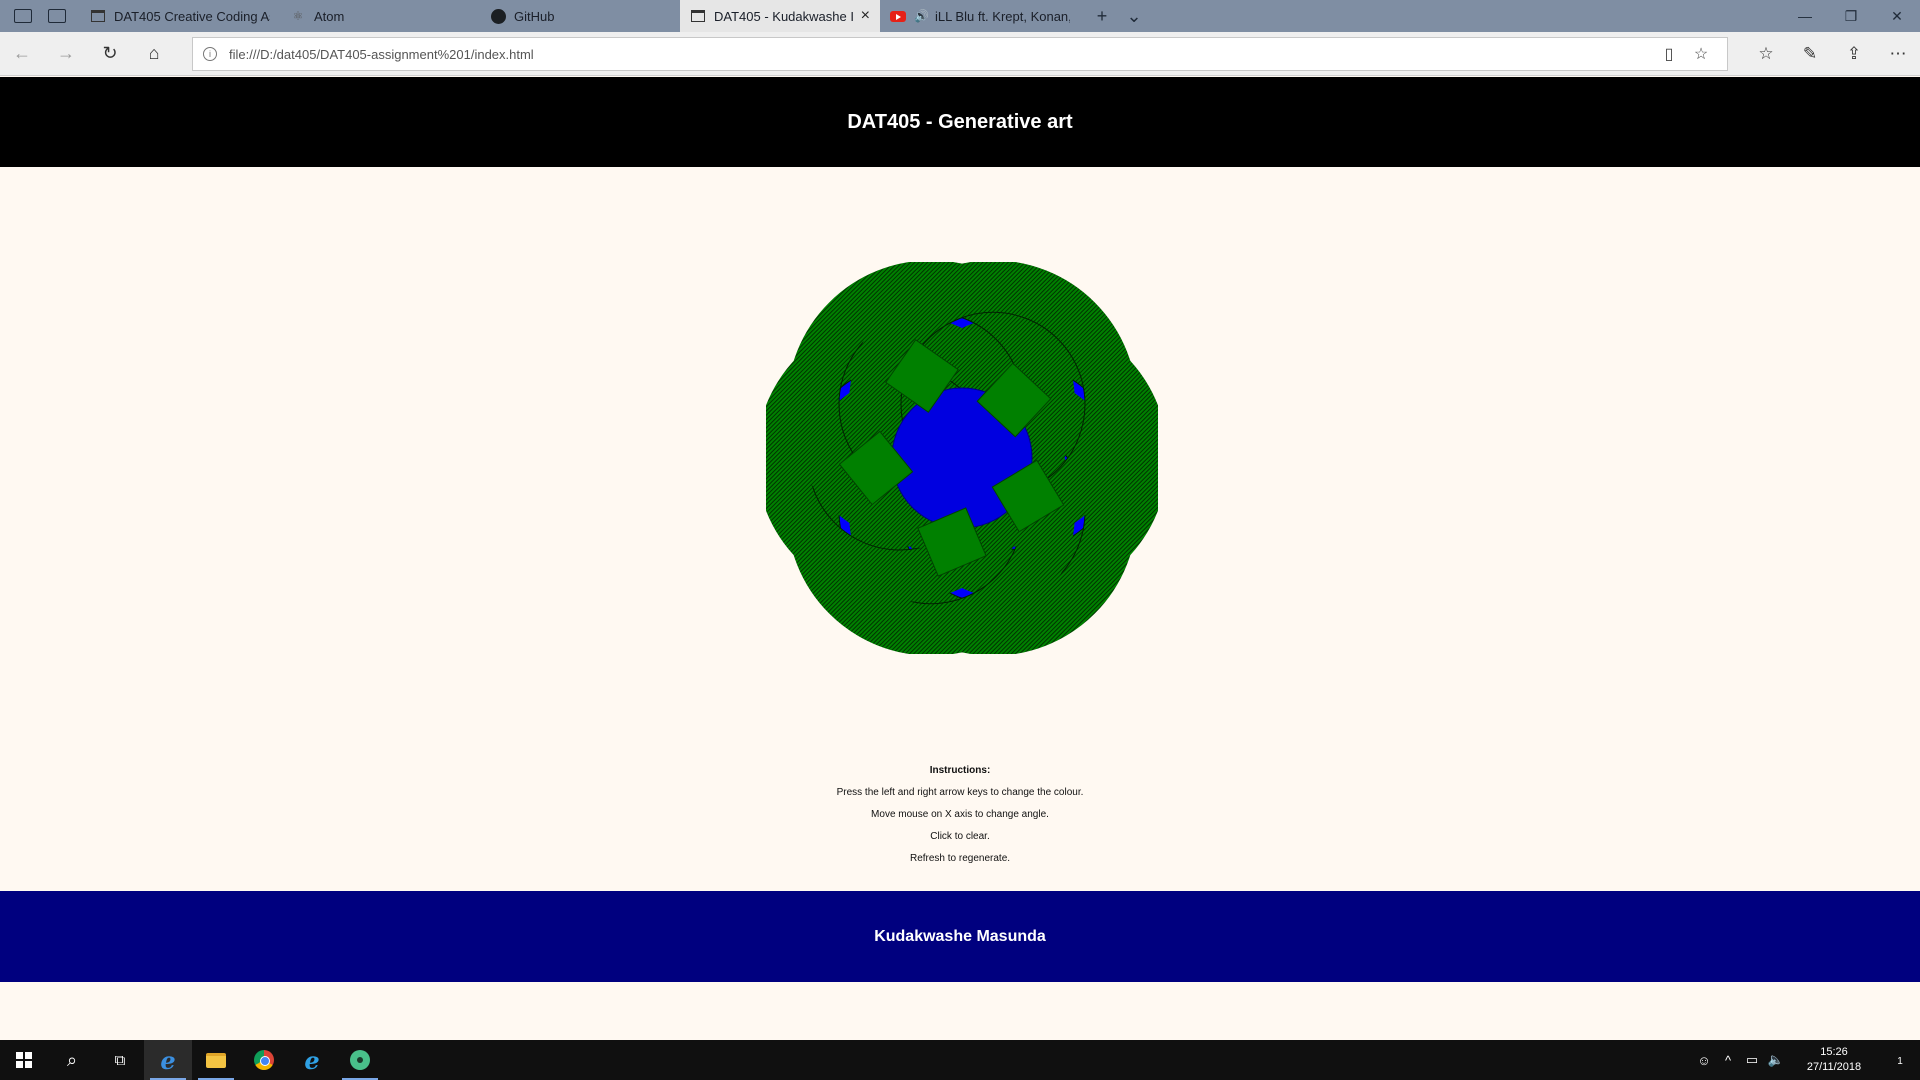 This screenshot has width=1920, height=1080. I want to click on instruction-line: Move mouse on X axis to change angle., so click(960, 814).